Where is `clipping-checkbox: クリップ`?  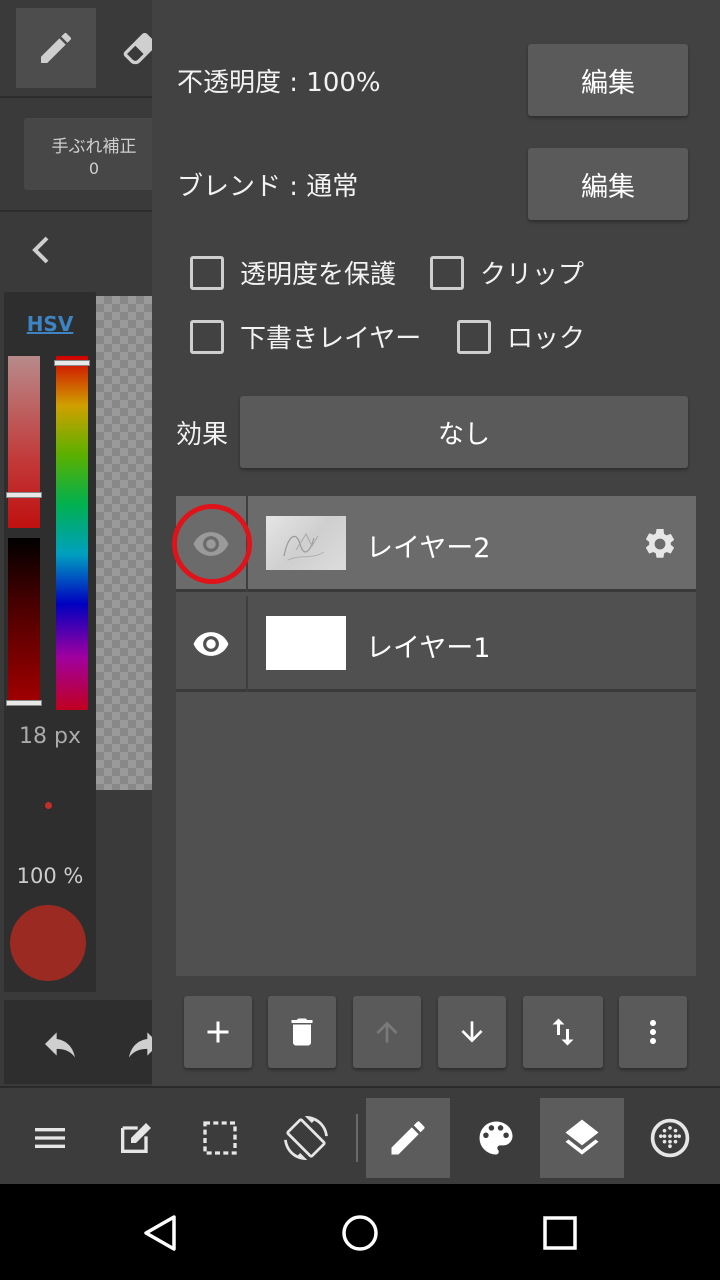
clipping-checkbox: クリップ is located at coordinates (507, 272).